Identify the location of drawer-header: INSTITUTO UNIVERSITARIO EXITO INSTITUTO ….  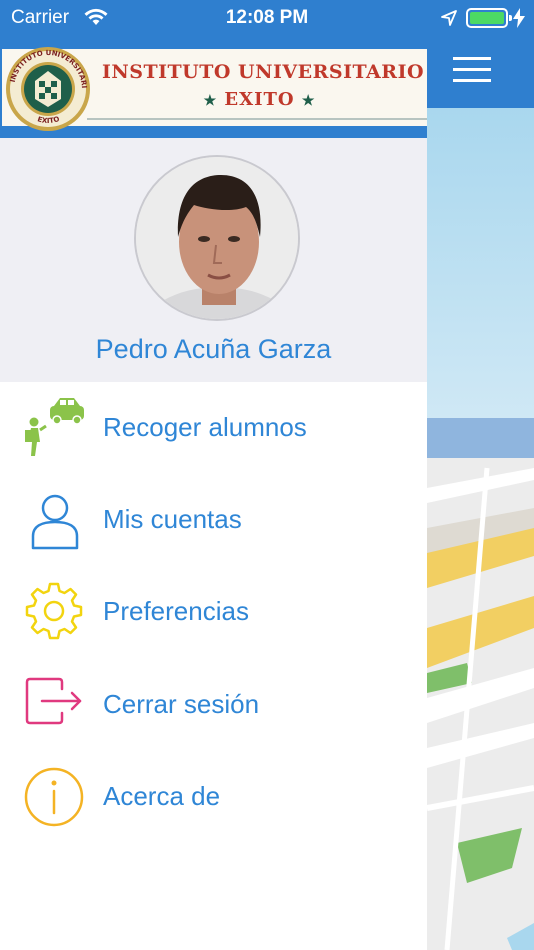
(213, 88).